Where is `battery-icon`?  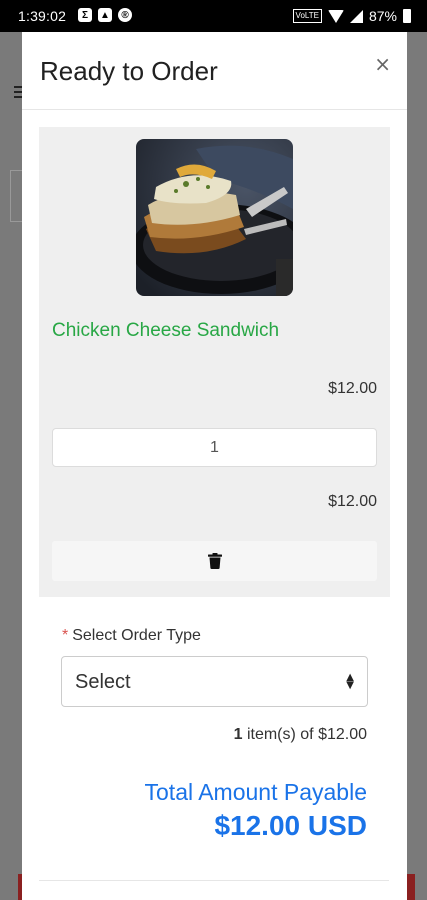
battery-icon is located at coordinates (407, 16).